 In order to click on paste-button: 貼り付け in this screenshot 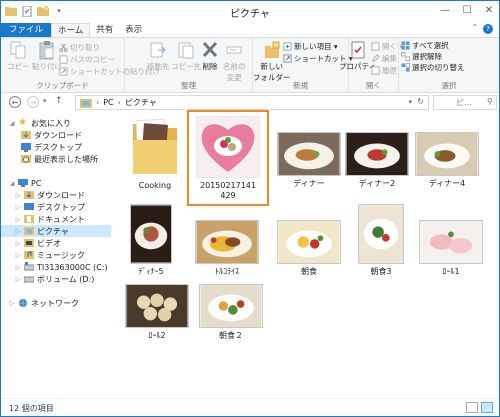, I will do `click(47, 56)`.